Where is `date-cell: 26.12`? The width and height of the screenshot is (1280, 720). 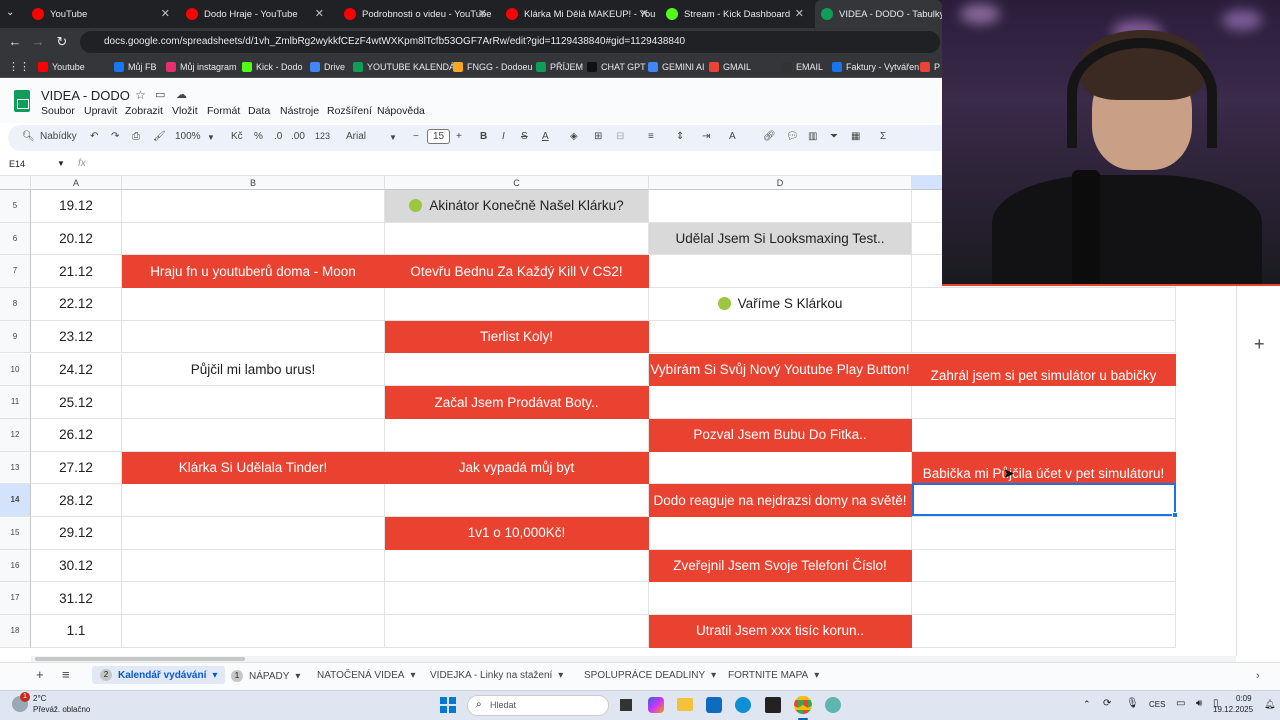
date-cell: 26.12 is located at coordinates (76, 435).